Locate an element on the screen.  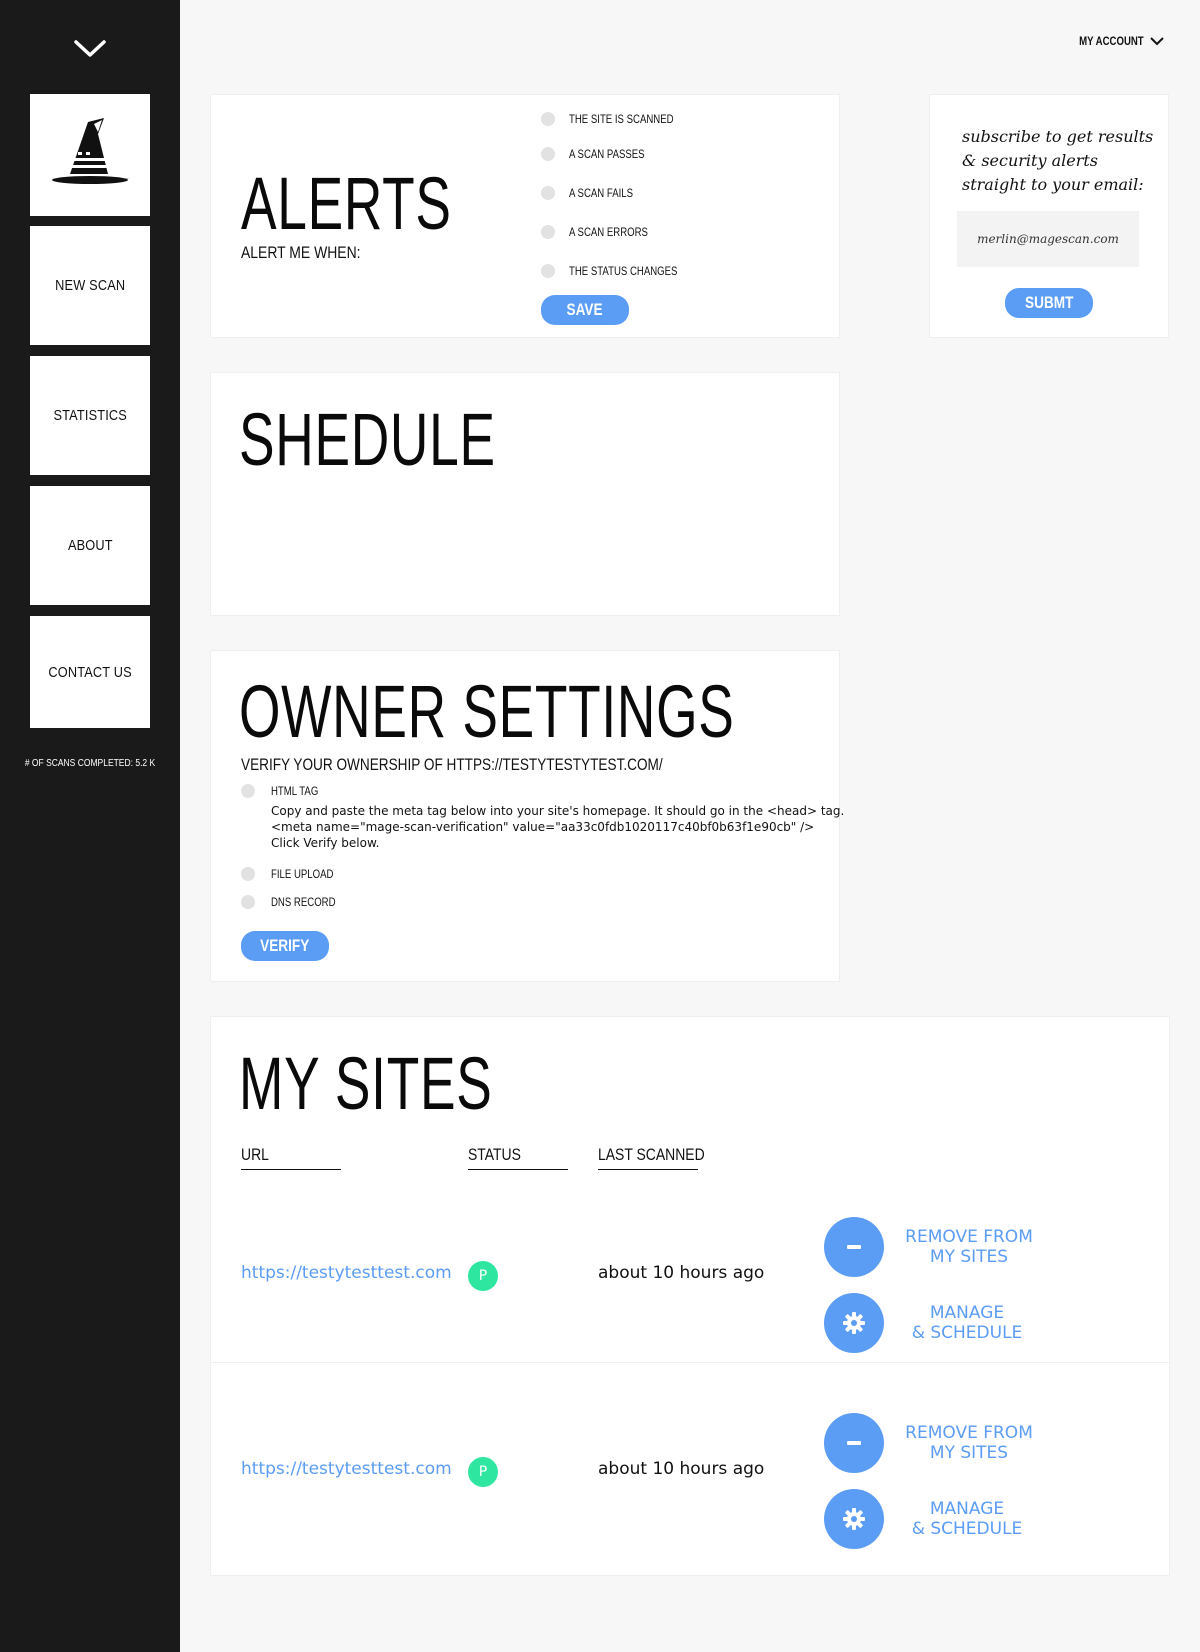
owner-option-dns-record: DNS RECORD is located at coordinates (296, 902).